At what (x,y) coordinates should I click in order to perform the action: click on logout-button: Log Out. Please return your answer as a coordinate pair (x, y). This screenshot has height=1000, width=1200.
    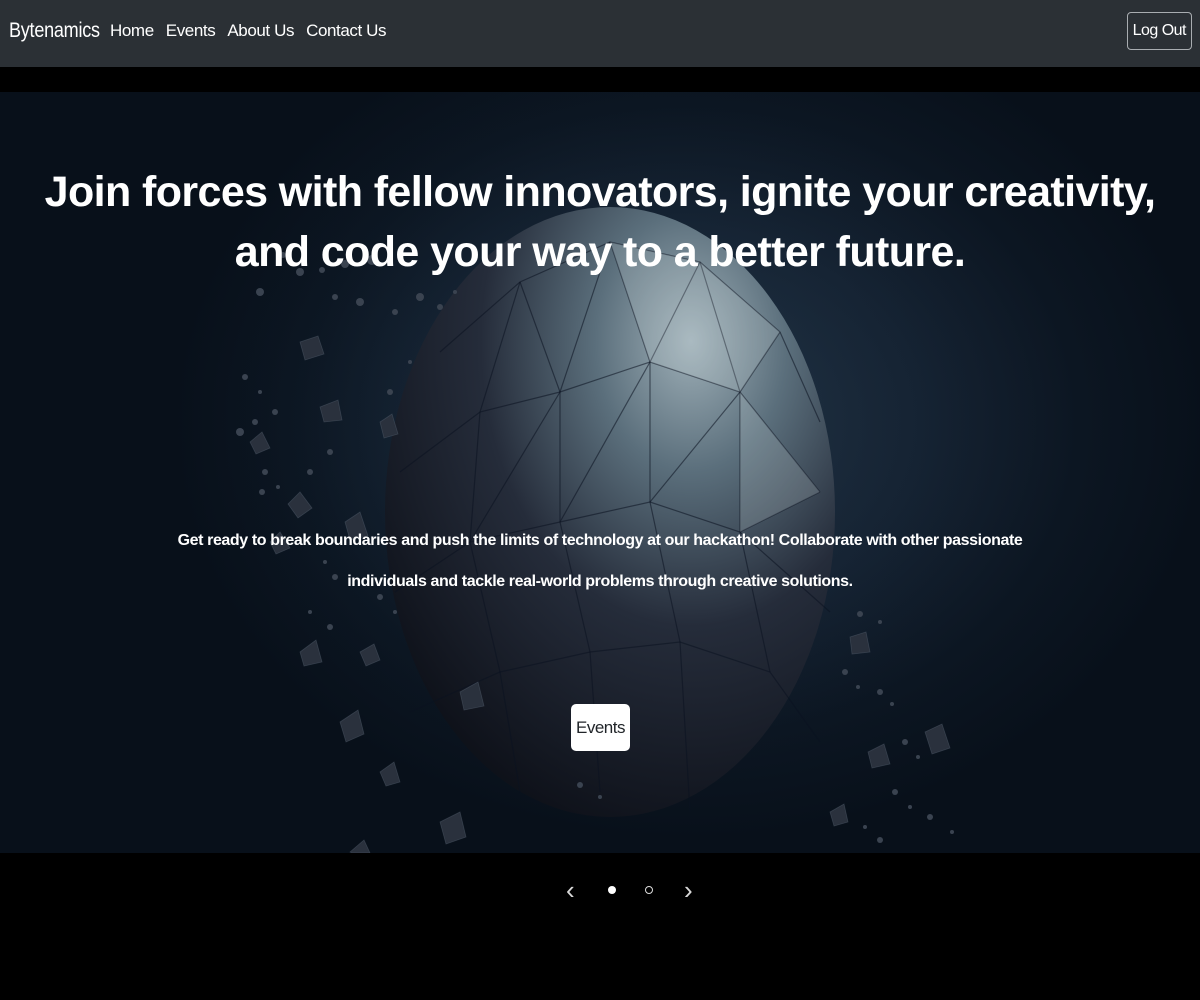
    Looking at the image, I should click on (1159, 31).